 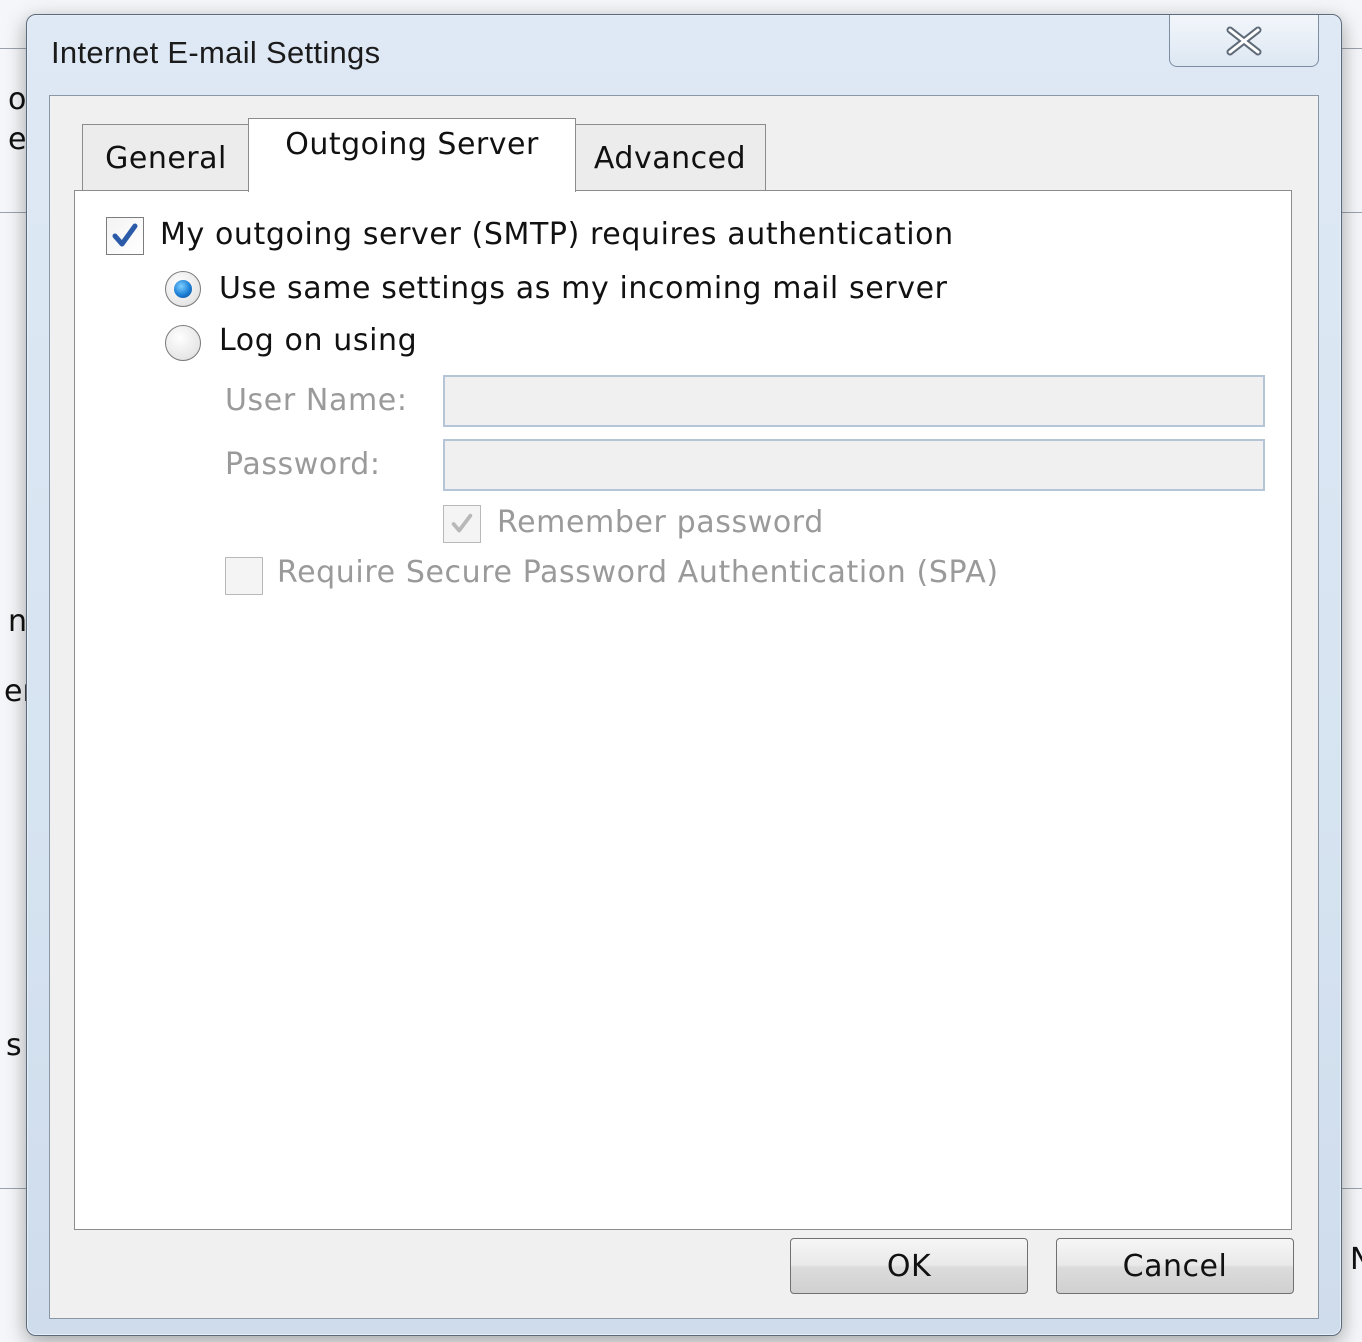 I want to click on background-text-fragment: N, so click(x=1356, y=1259).